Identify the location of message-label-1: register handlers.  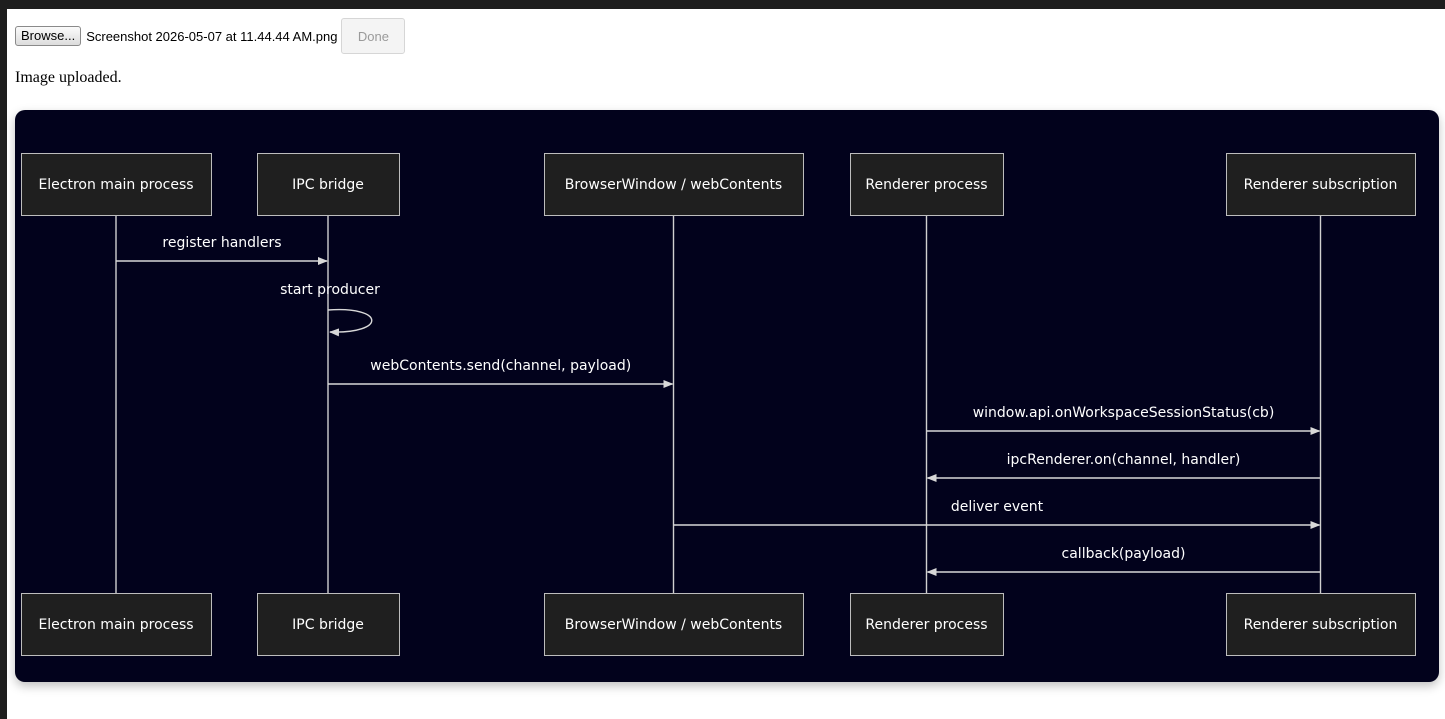
(221, 243).